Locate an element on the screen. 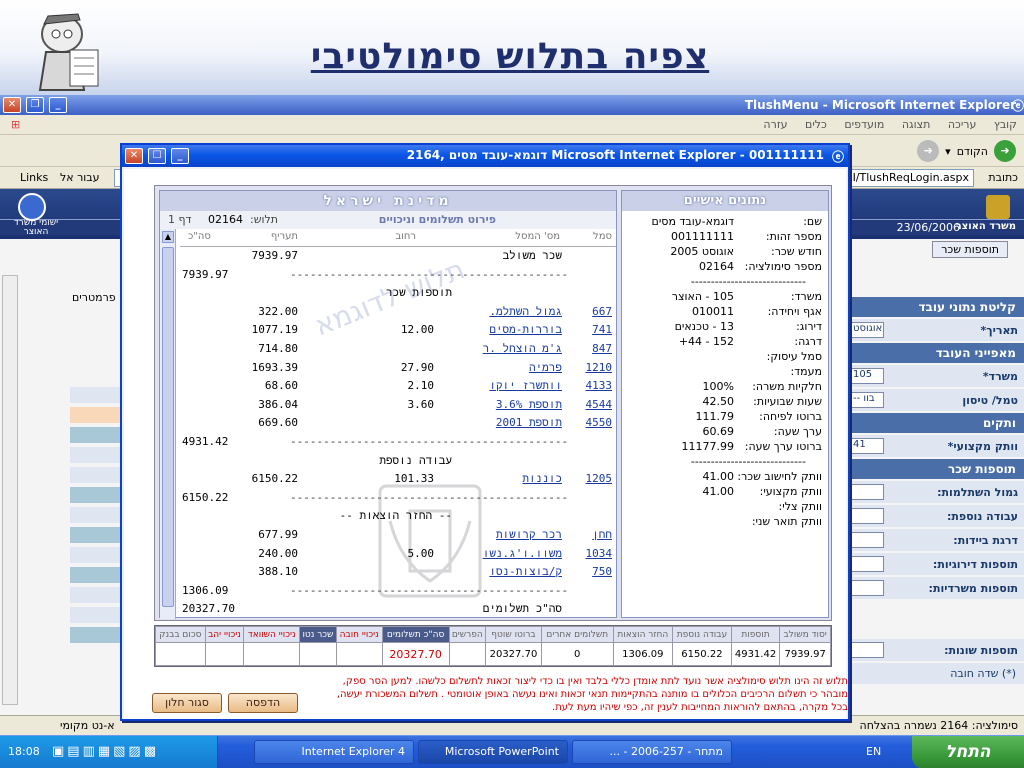 The width and height of the screenshot is (1024, 768). ie-minimize-button: _ is located at coordinates (58, 105).